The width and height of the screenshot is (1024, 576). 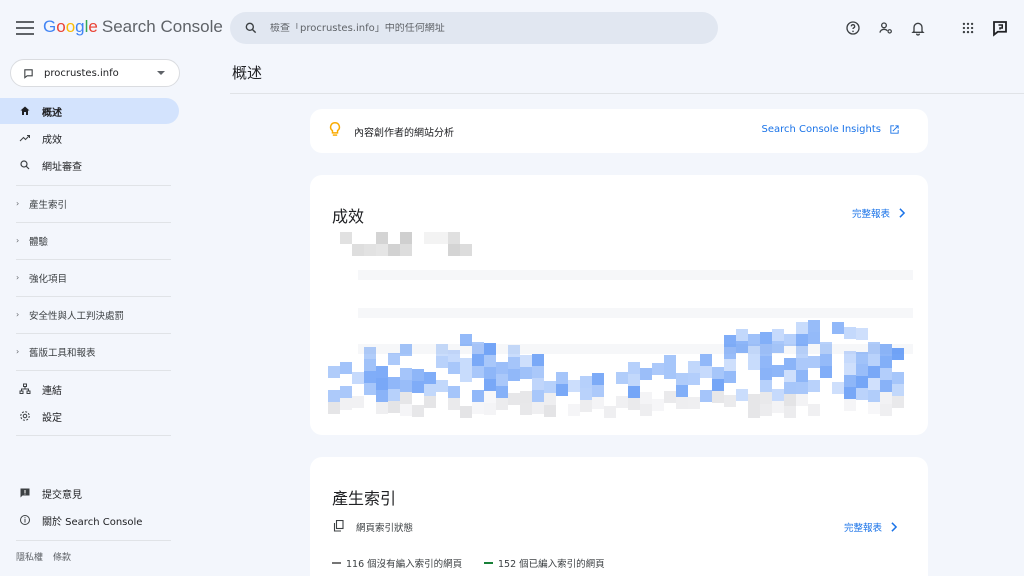 What do you see at coordinates (886, 28) in the screenshot?
I see `manage-users-icon` at bounding box center [886, 28].